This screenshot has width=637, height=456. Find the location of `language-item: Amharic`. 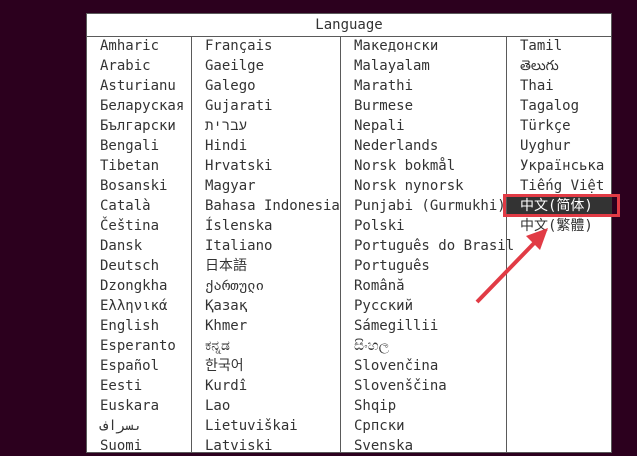

language-item: Amharic is located at coordinates (139, 46).